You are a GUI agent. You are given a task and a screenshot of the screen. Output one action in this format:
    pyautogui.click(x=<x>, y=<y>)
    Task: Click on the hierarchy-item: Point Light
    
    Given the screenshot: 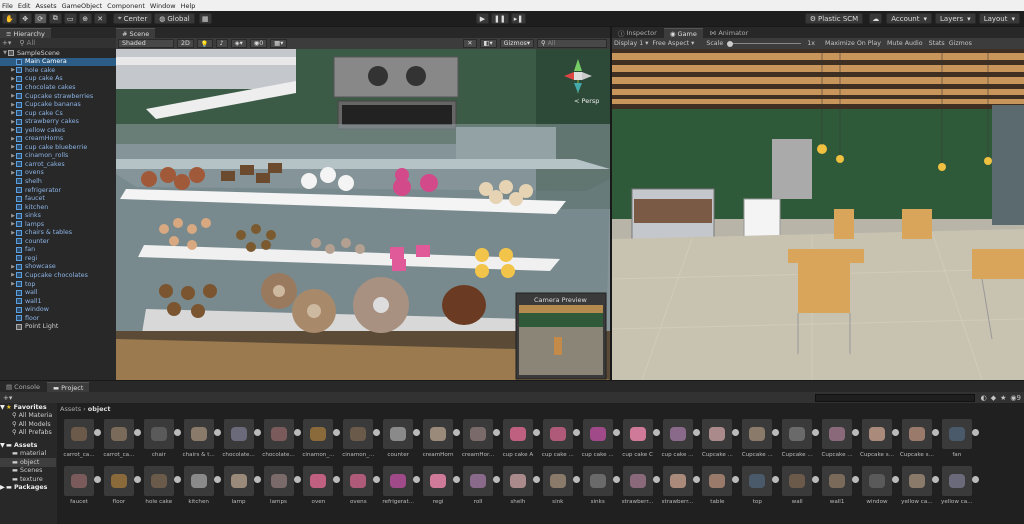 What is the action you would take?
    pyautogui.click(x=58, y=327)
    